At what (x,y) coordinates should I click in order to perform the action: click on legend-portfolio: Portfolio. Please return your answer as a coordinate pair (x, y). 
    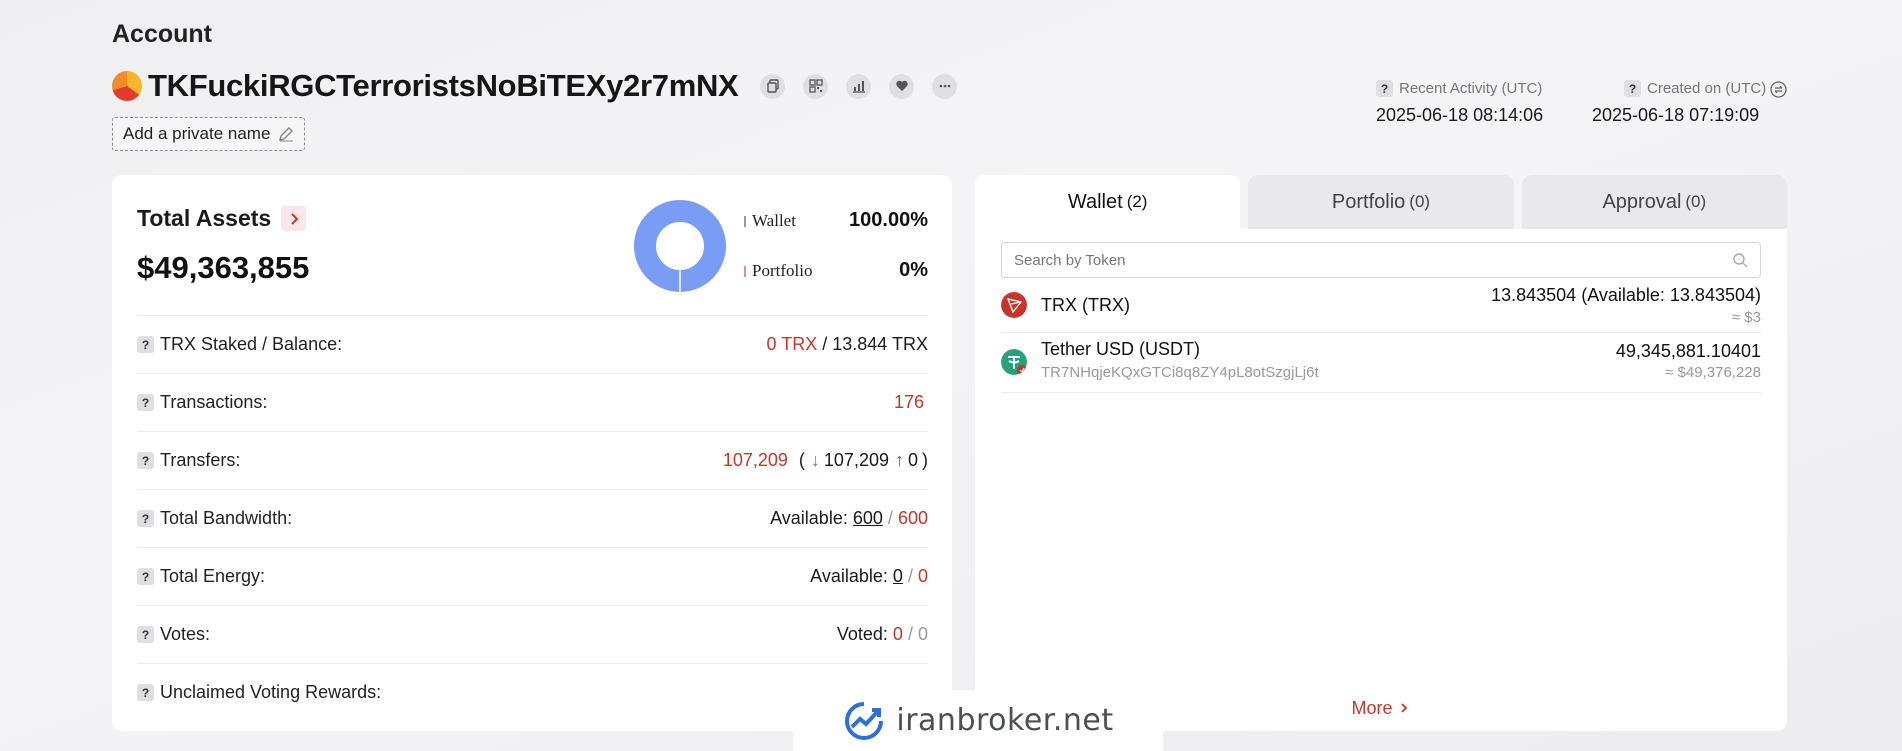
    Looking at the image, I should click on (778, 271).